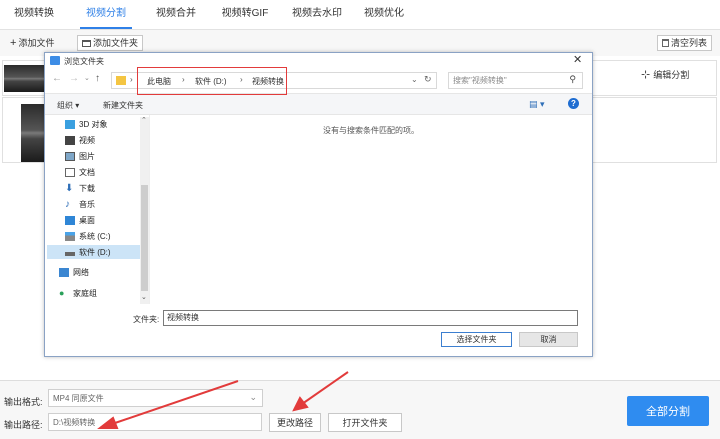 The width and height of the screenshot is (720, 439). I want to click on dialog-titlebar: 浏览文件夹 ✕, so click(318, 61).